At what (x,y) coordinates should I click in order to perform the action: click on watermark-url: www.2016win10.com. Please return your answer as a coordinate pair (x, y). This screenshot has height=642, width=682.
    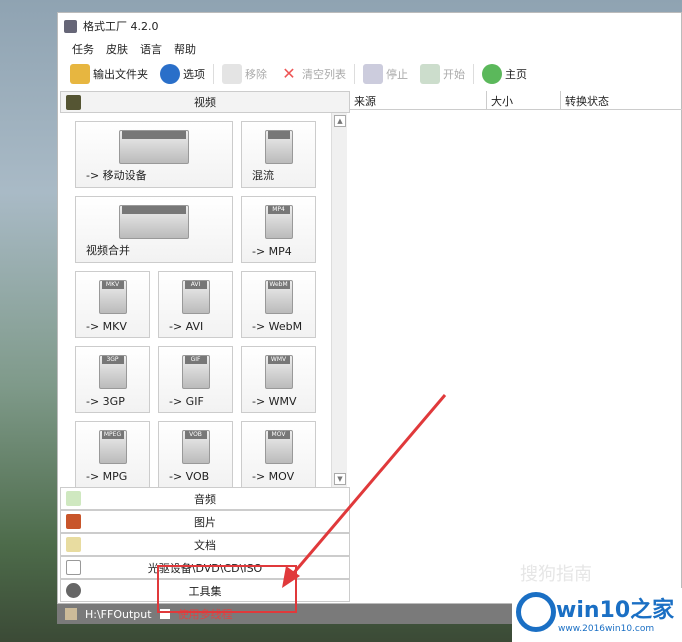
    Looking at the image, I should click on (606, 629).